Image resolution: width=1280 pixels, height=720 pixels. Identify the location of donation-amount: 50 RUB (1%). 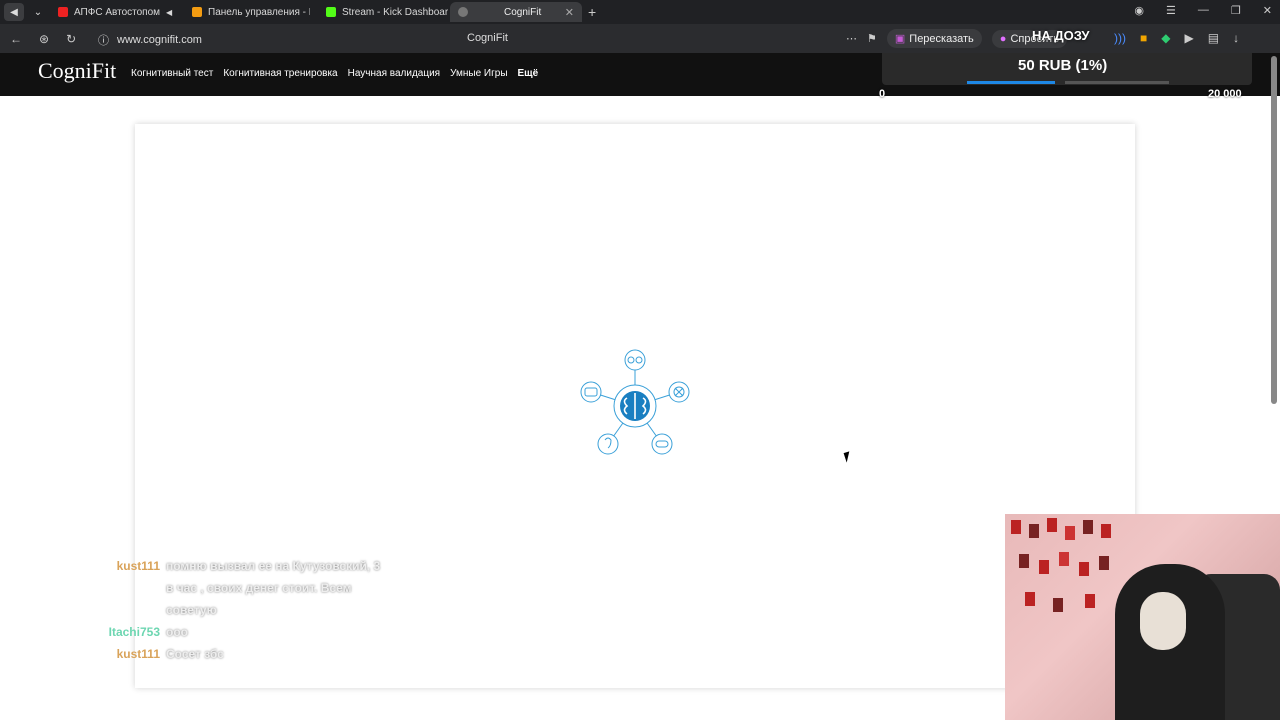
(1063, 65).